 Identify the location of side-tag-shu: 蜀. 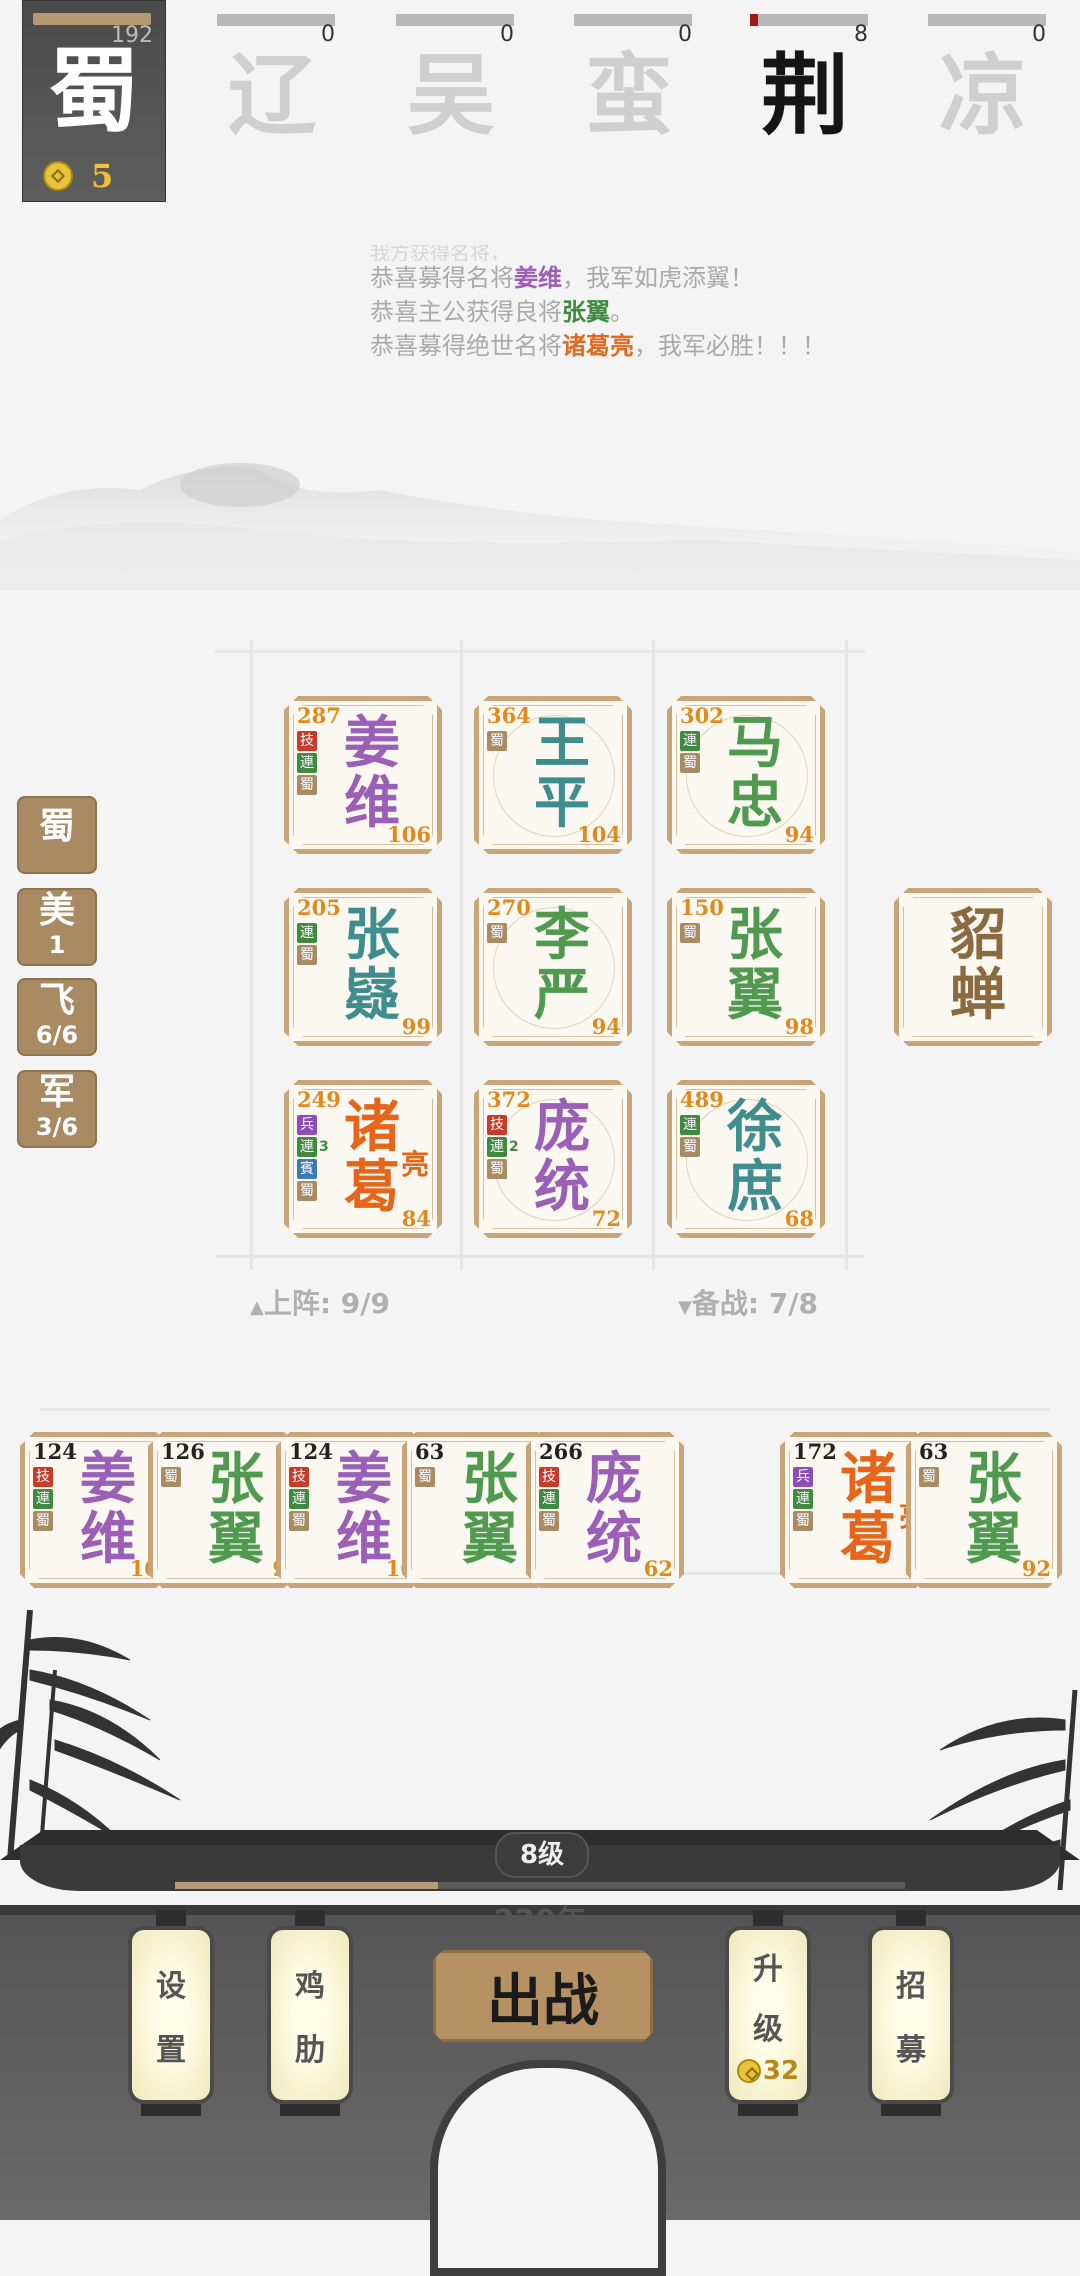
(57, 835).